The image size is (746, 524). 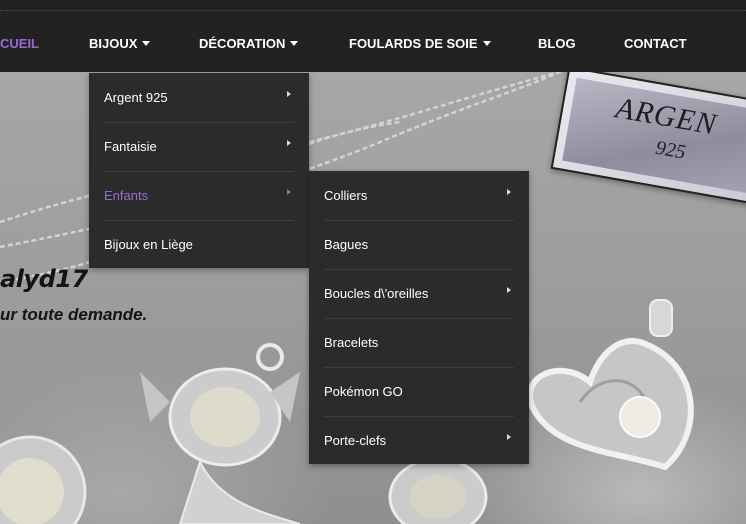 What do you see at coordinates (346, 195) in the screenshot?
I see `submenu-item-label: Colliers` at bounding box center [346, 195].